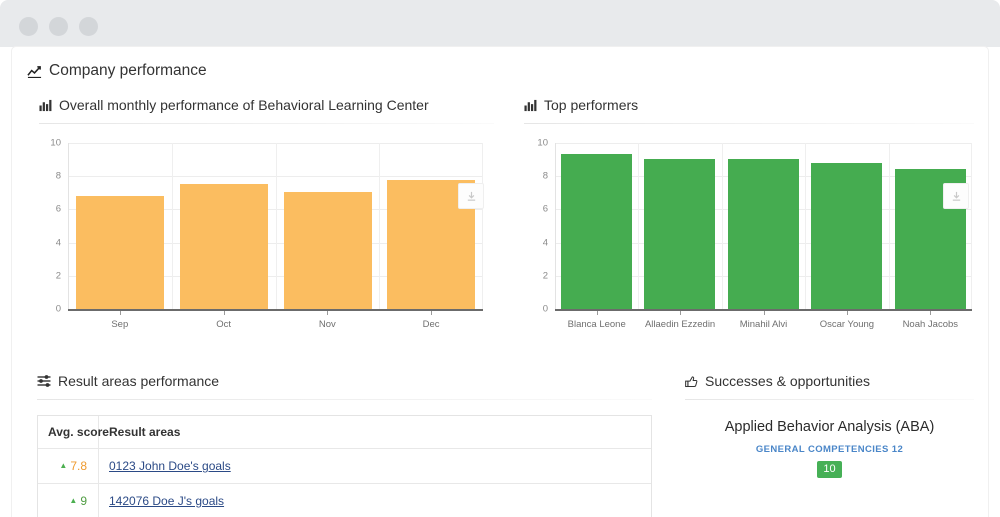 The width and height of the screenshot is (1000, 517). I want to click on table-header-row: Avg. score Result areas, so click(344, 432).